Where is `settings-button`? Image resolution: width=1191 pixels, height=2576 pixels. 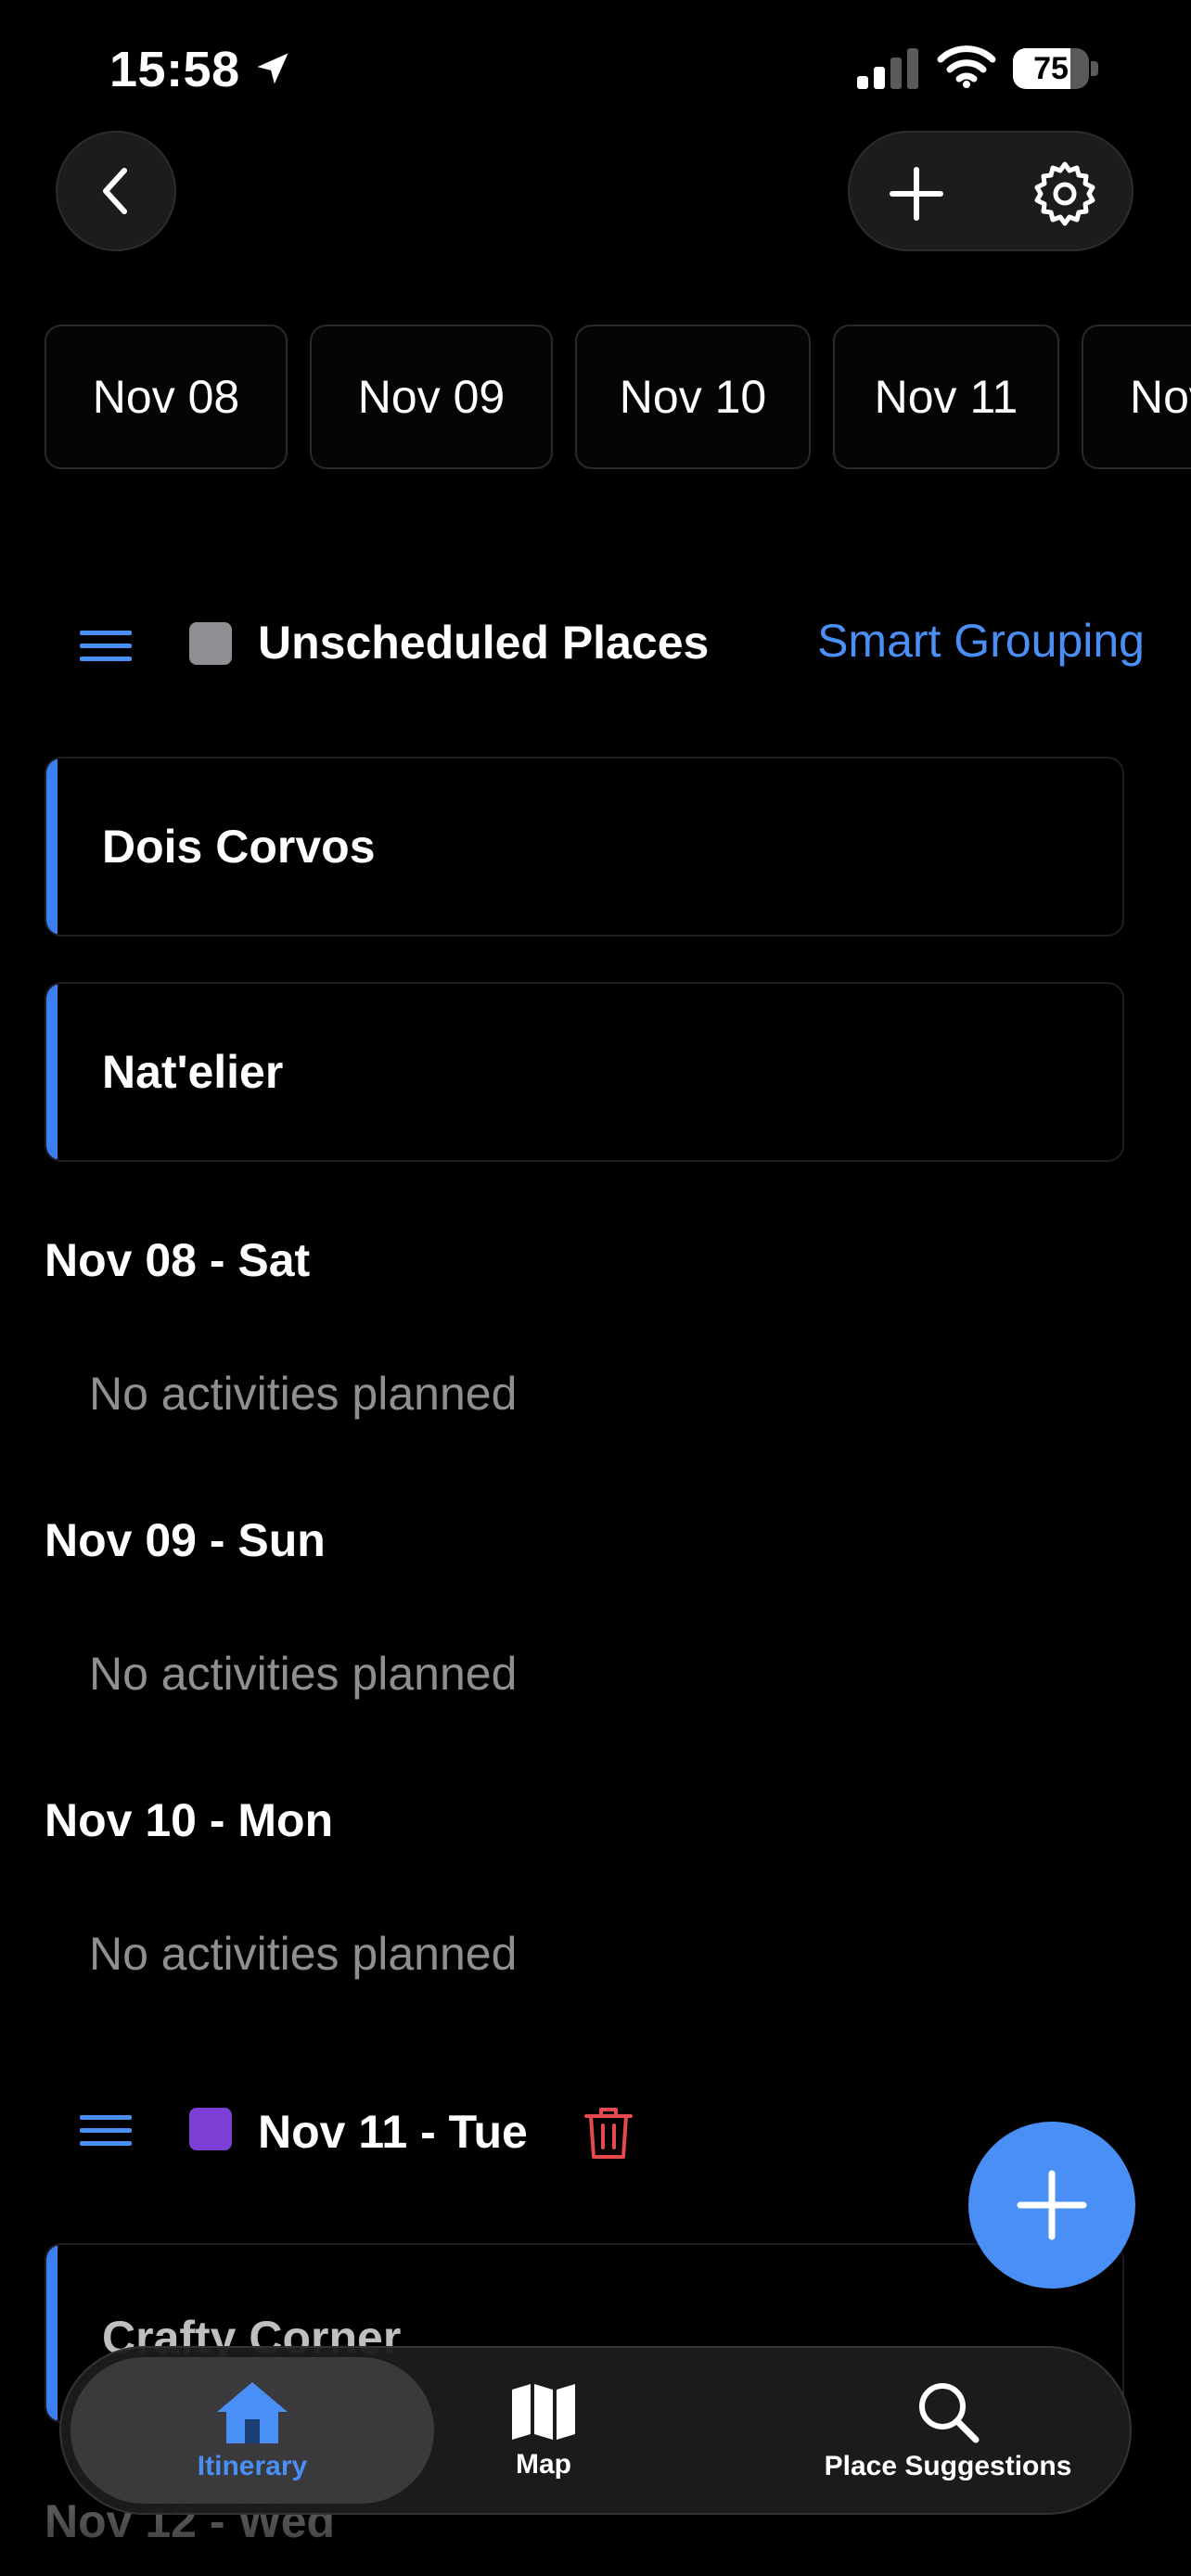
settings-button is located at coordinates (1065, 194).